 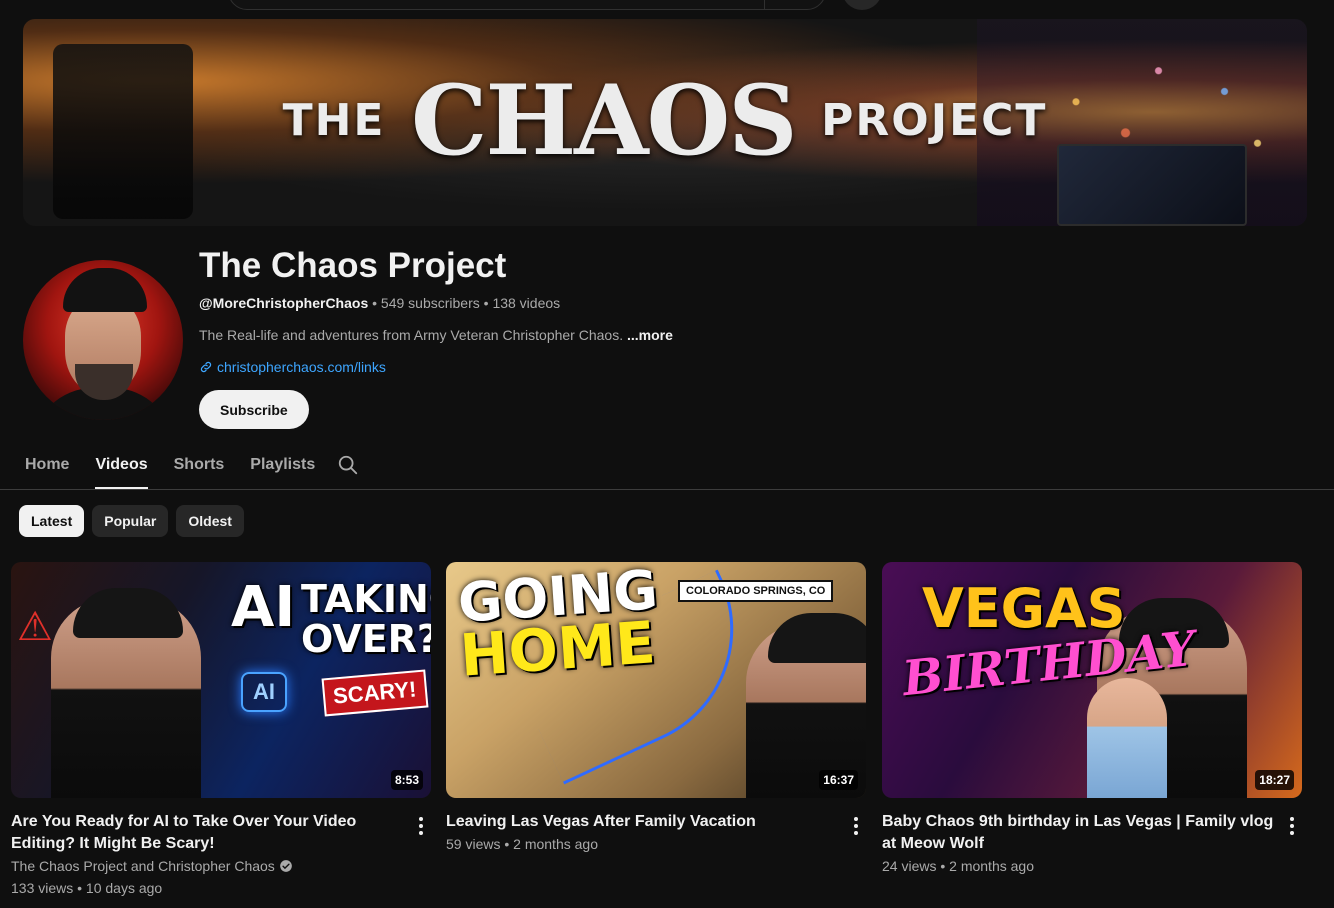 What do you see at coordinates (103, 340) in the screenshot?
I see `avatar` at bounding box center [103, 340].